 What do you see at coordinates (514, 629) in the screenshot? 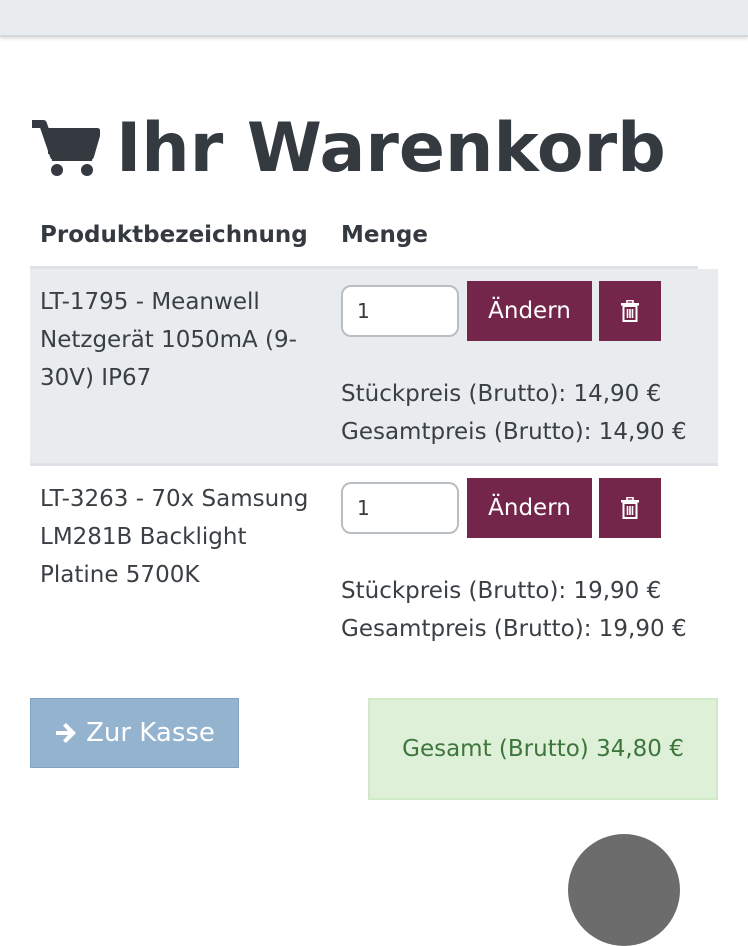
I see `line-total-price: Gesamtpreis (Brutto): 19,90 €` at bounding box center [514, 629].